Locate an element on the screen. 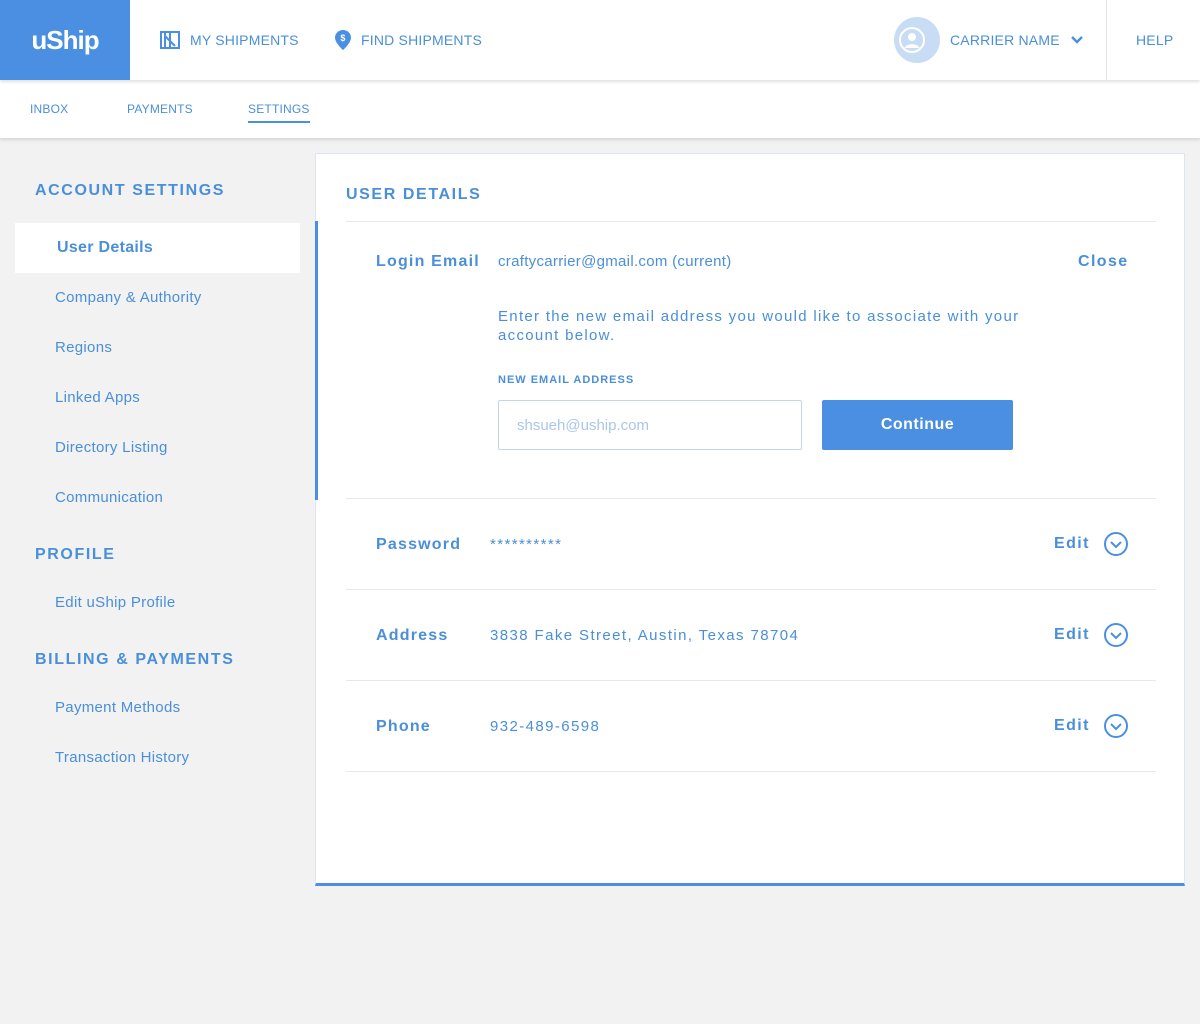 Image resolution: width=1200 pixels, height=1024 pixels. edit-phone-button: Edit is located at coordinates (1091, 726).